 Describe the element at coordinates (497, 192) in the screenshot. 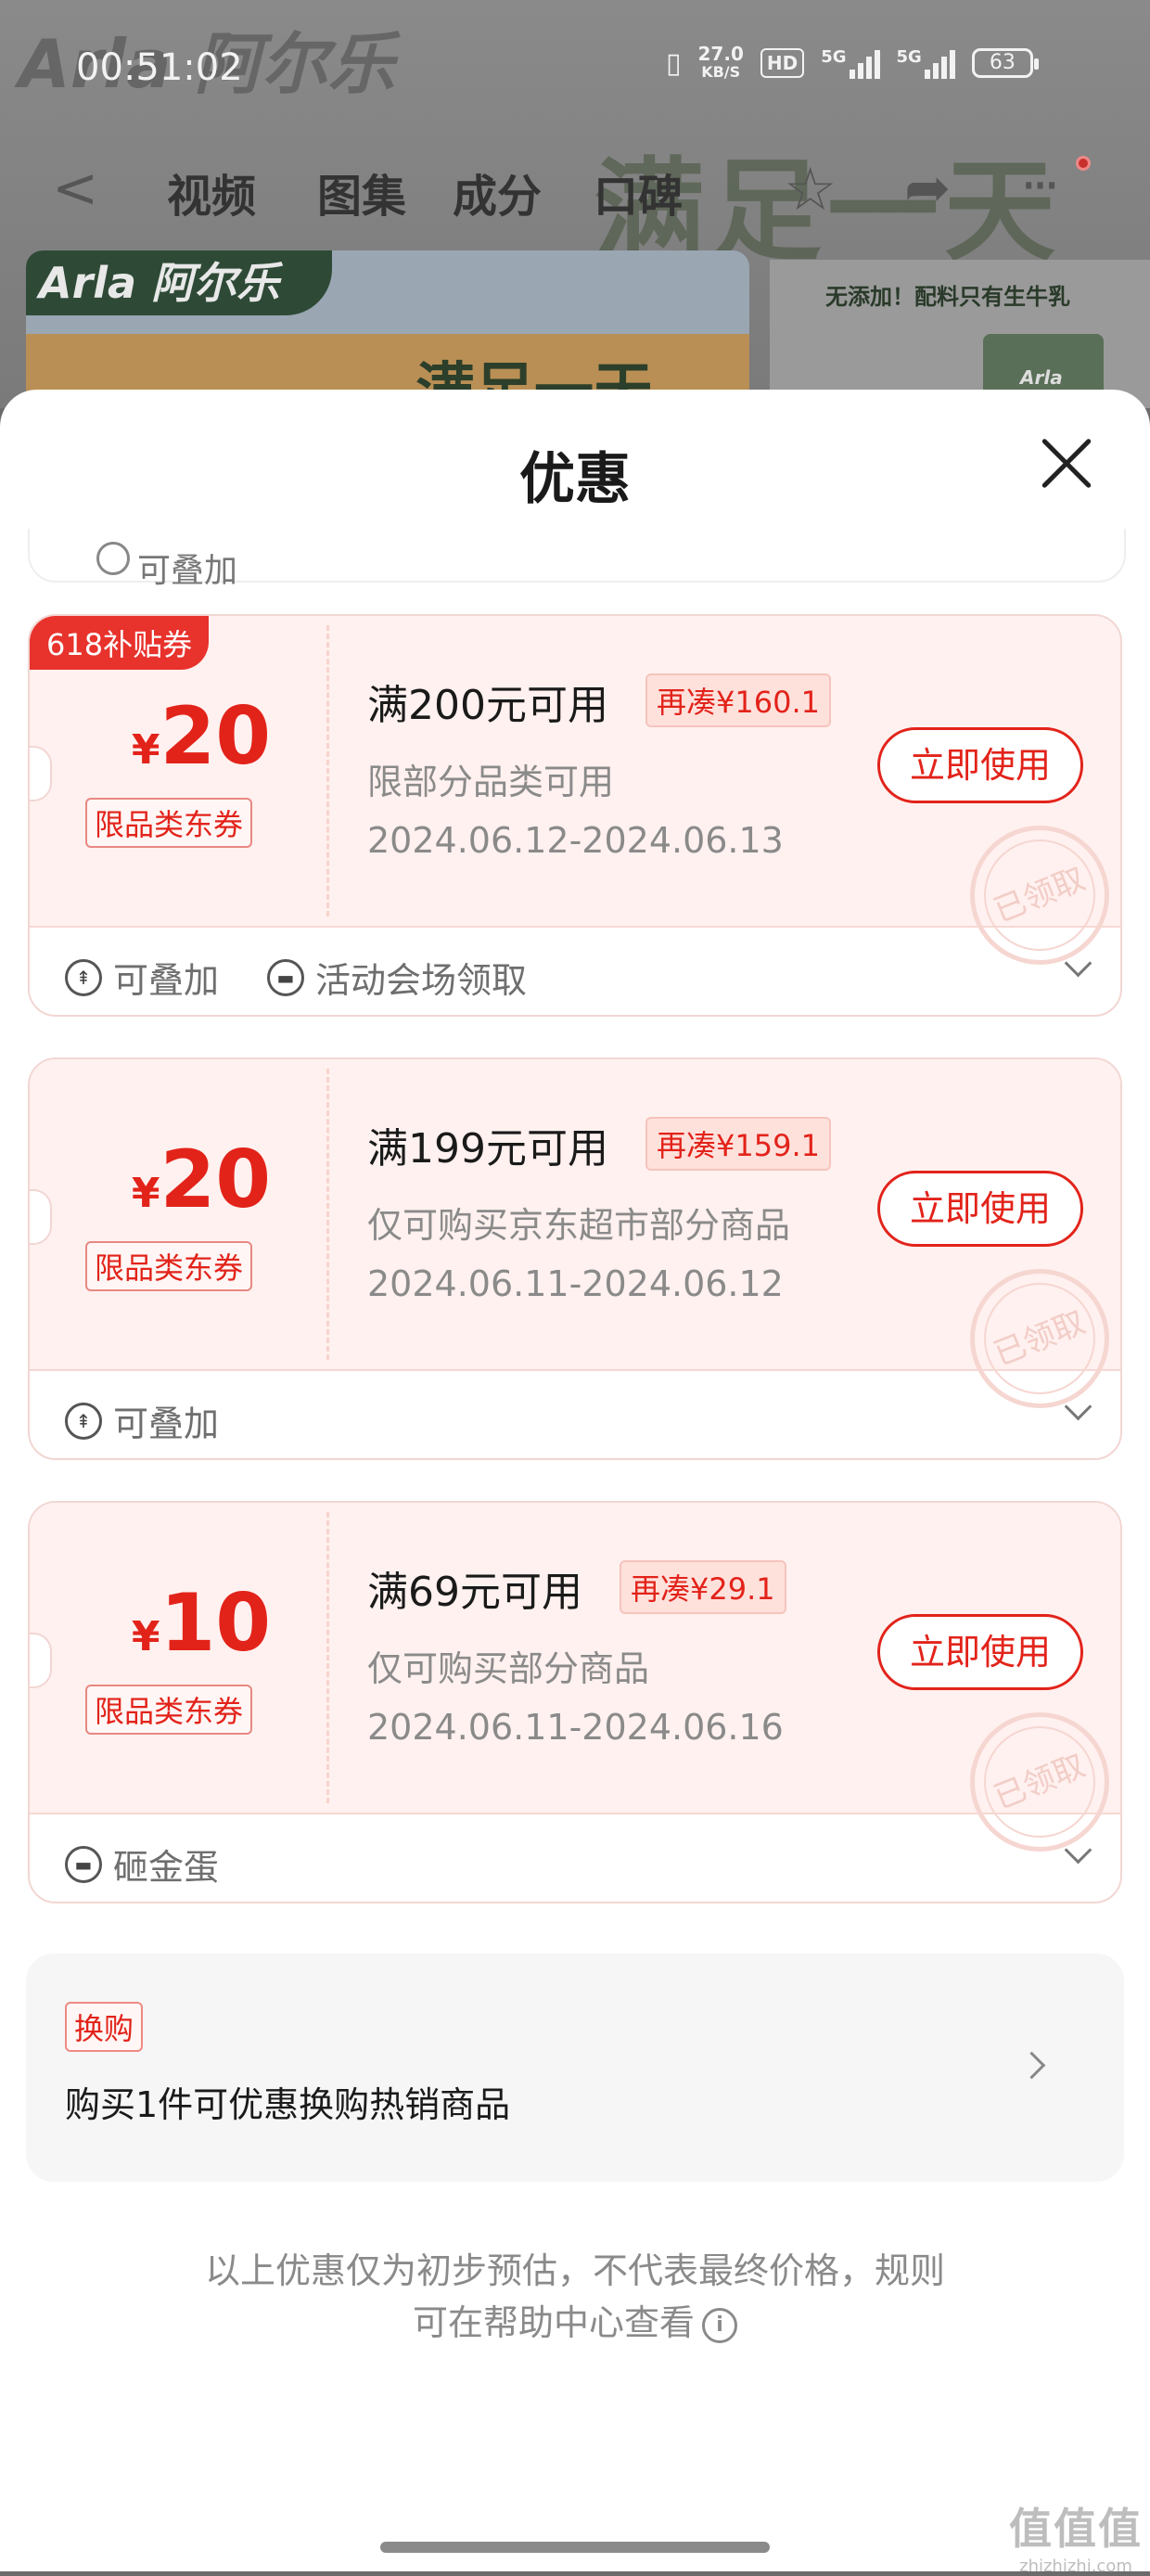

I see `tab-ingredients: 成分` at that location.